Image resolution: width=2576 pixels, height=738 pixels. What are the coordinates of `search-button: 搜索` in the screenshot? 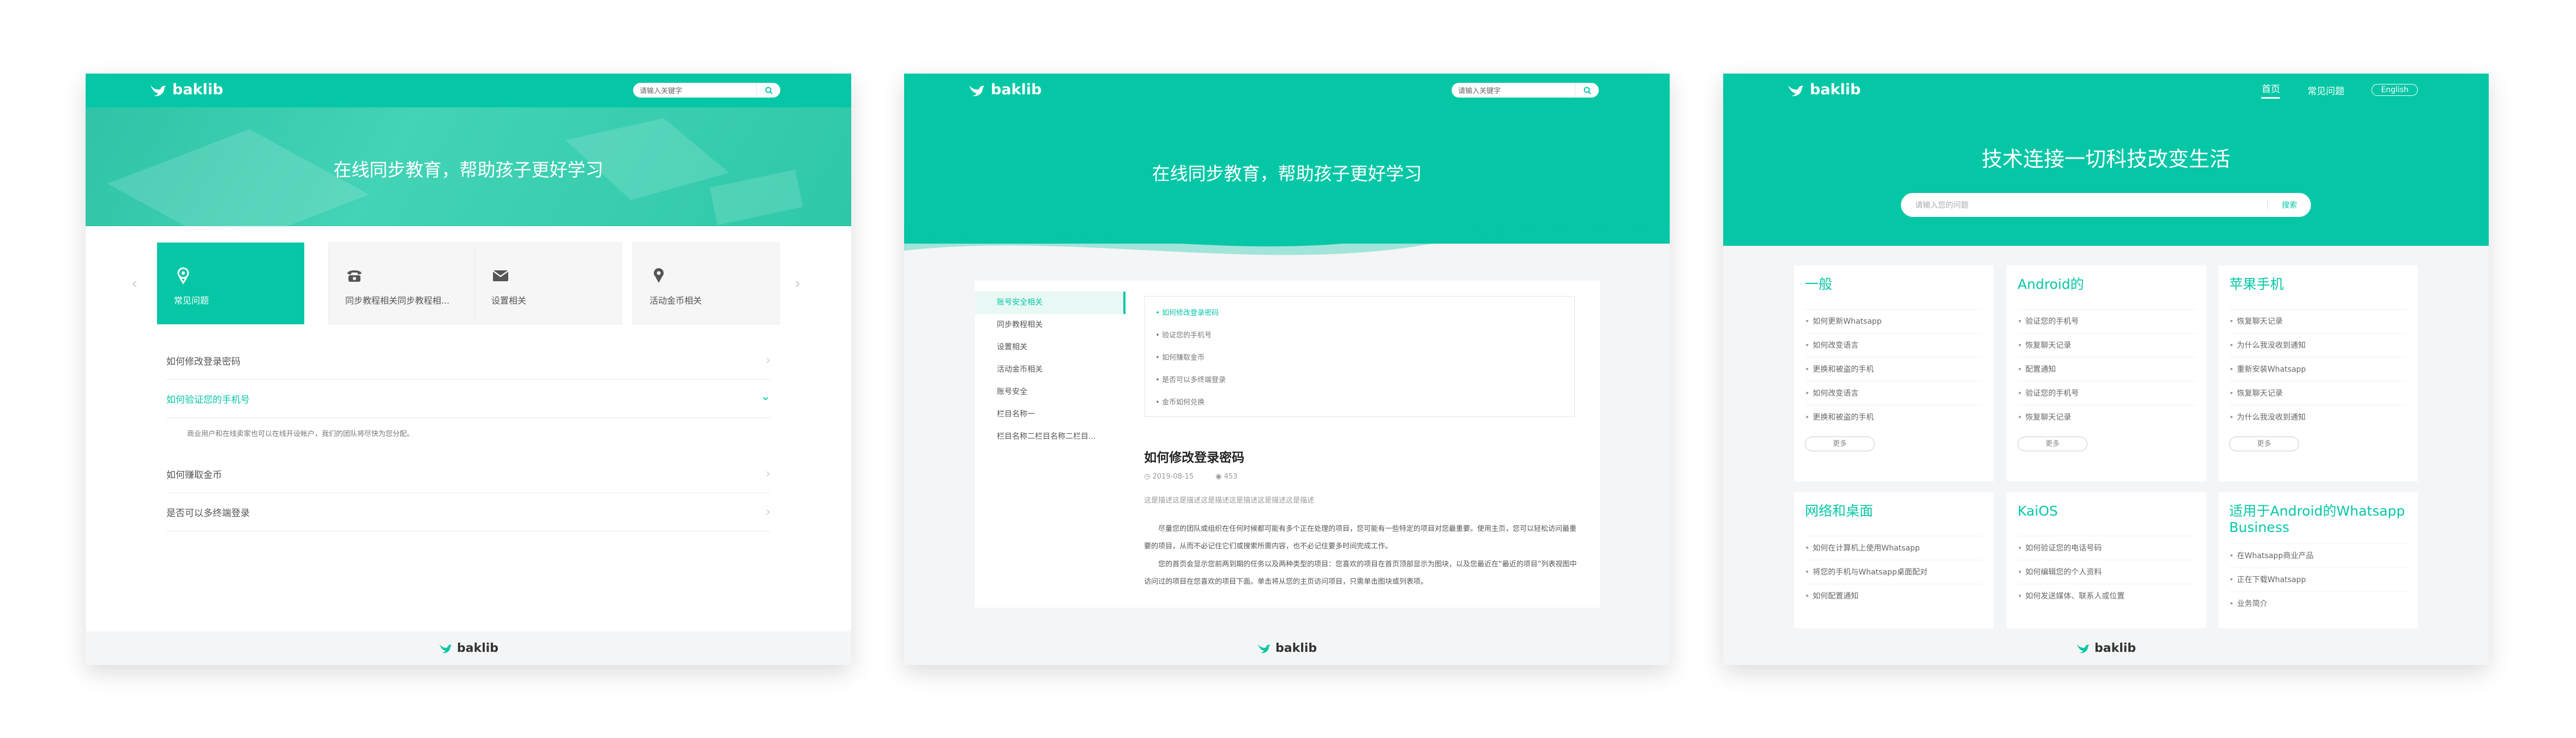 It's located at (2289, 205).